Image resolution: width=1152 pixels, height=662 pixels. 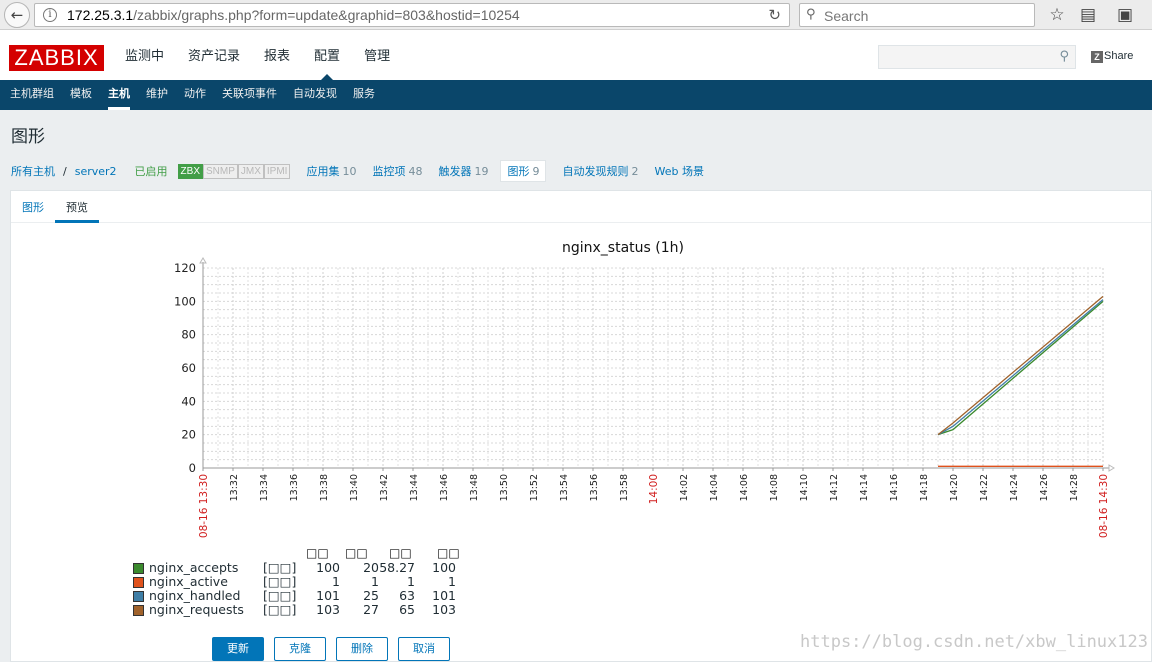 What do you see at coordinates (846, 16) in the screenshot?
I see `browser-search-placeholder: Search` at bounding box center [846, 16].